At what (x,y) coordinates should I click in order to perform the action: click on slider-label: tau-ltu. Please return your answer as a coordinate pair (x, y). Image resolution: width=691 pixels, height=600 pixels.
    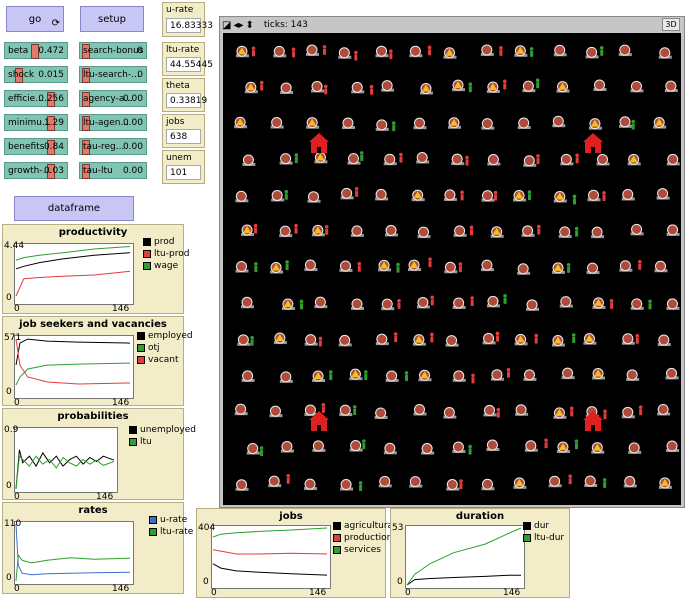
    Looking at the image, I should click on (98, 171).